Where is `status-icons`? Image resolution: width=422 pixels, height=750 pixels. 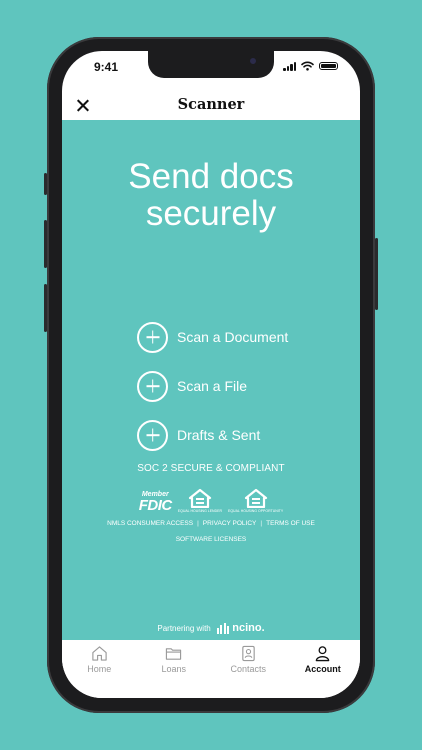 status-icons is located at coordinates (310, 66).